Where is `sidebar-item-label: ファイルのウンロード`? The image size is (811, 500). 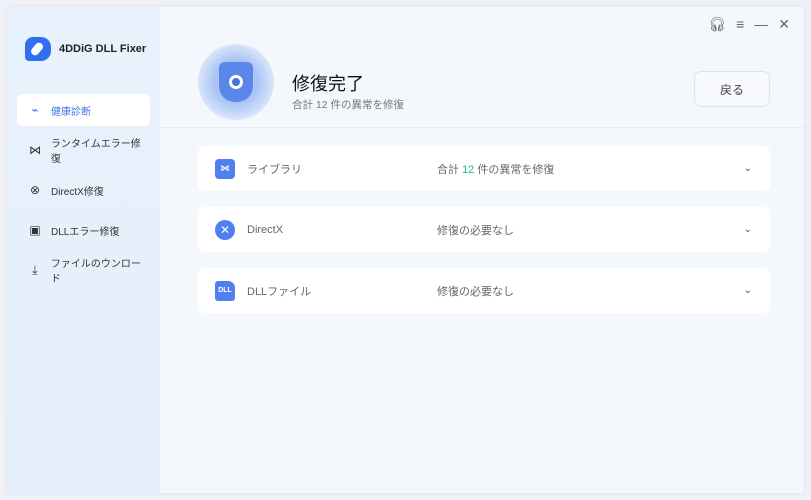
sidebar-item-label: ファイルのウンロード is located at coordinates (95, 272).